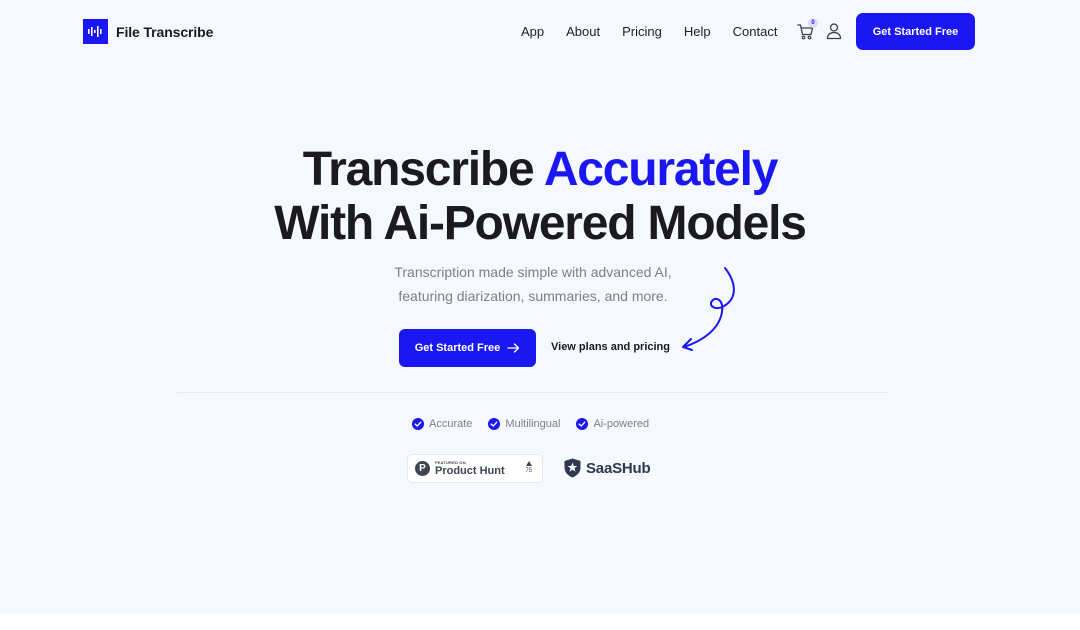 This screenshot has width=1080, height=630. What do you see at coordinates (532, 392) in the screenshot?
I see `section-divider` at bounding box center [532, 392].